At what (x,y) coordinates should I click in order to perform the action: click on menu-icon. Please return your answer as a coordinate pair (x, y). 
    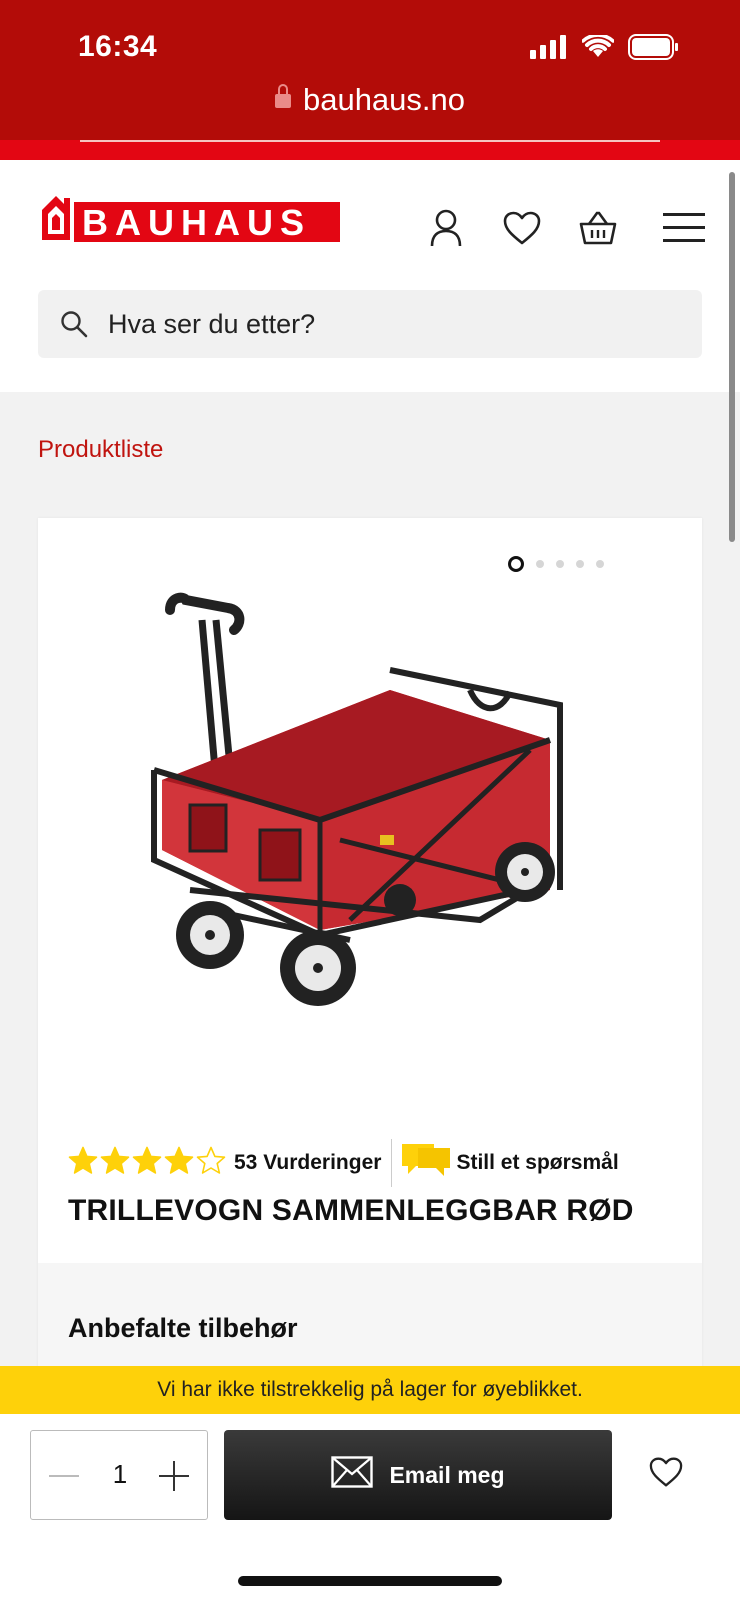
    Looking at the image, I should click on (684, 228).